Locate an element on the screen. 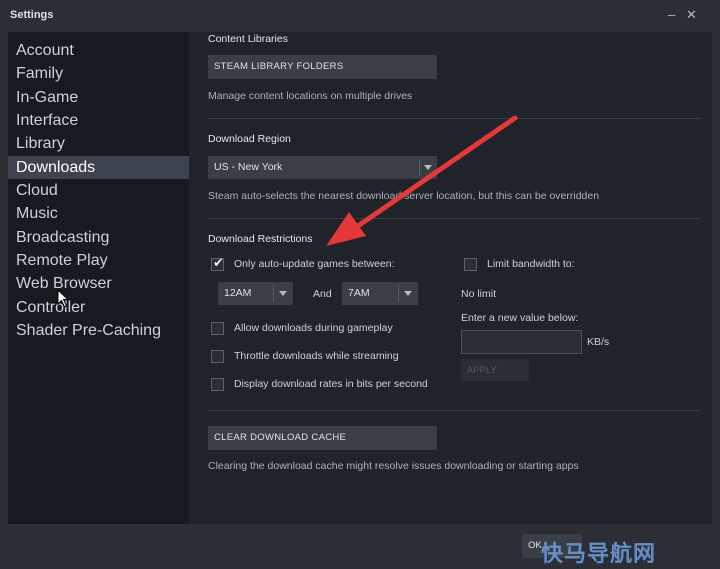 The width and height of the screenshot is (720, 569). annotation-arrow-icon is located at coordinates (422, 180).